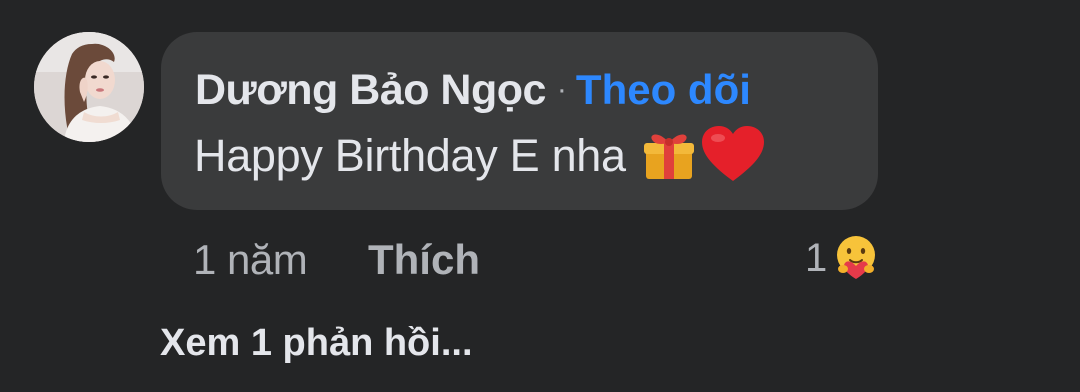  I want to click on red-heart-emoji, so click(733, 156).